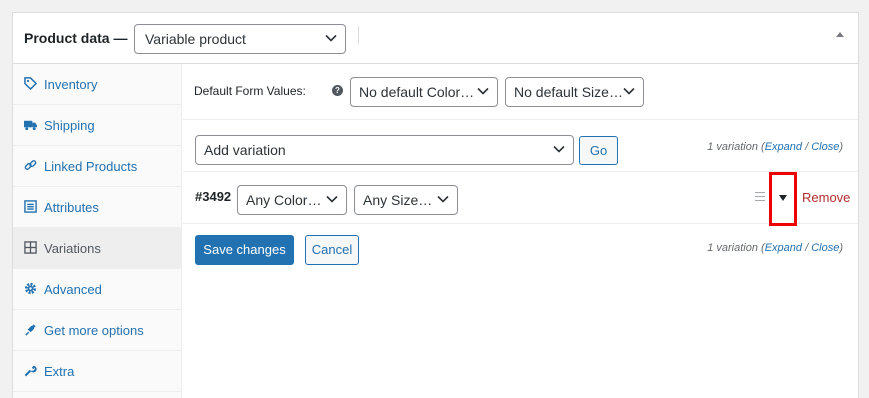 This screenshot has height=398, width=869. Describe the element at coordinates (30, 165) in the screenshot. I see `link-icon` at that location.